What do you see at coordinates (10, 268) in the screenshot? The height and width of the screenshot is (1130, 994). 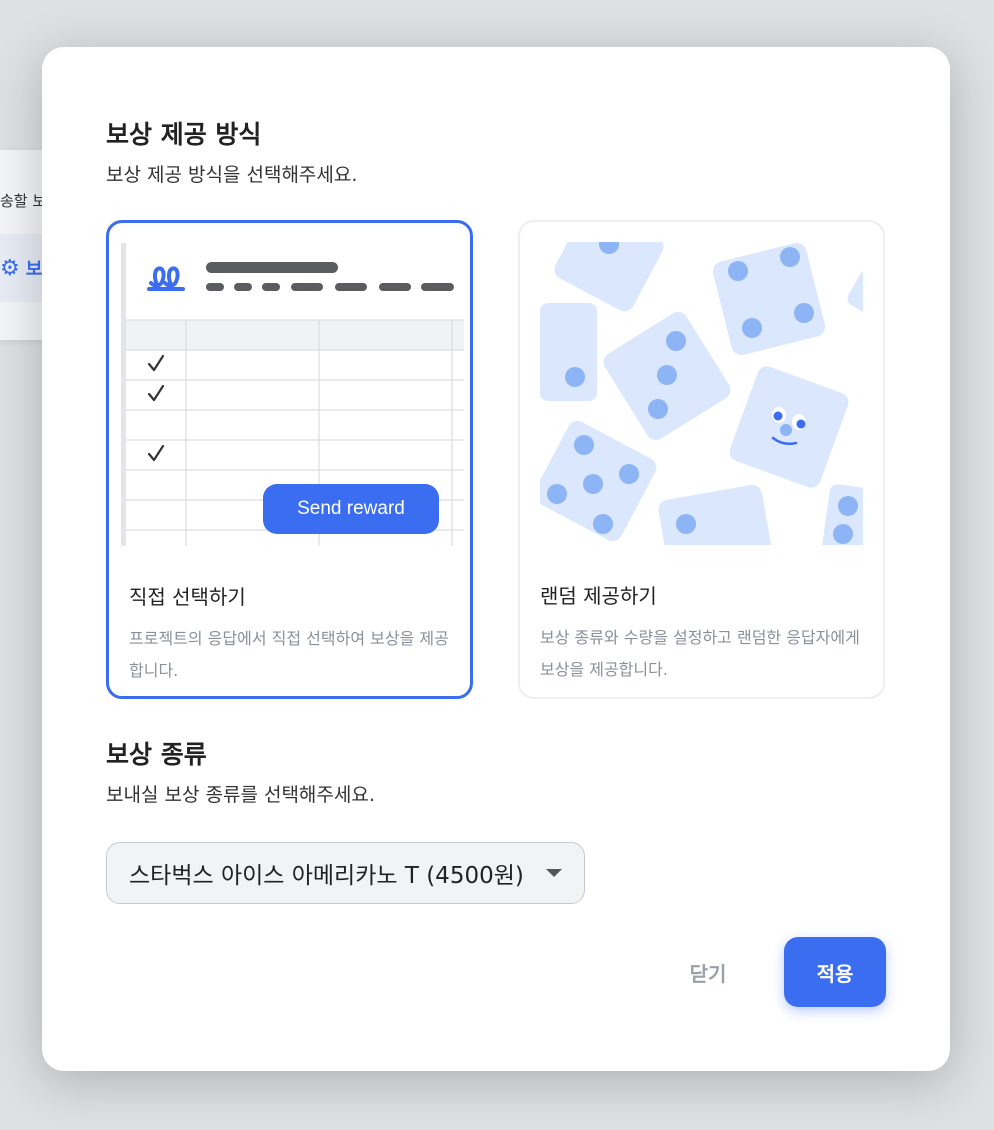 I see `gear-icon: ⚙` at bounding box center [10, 268].